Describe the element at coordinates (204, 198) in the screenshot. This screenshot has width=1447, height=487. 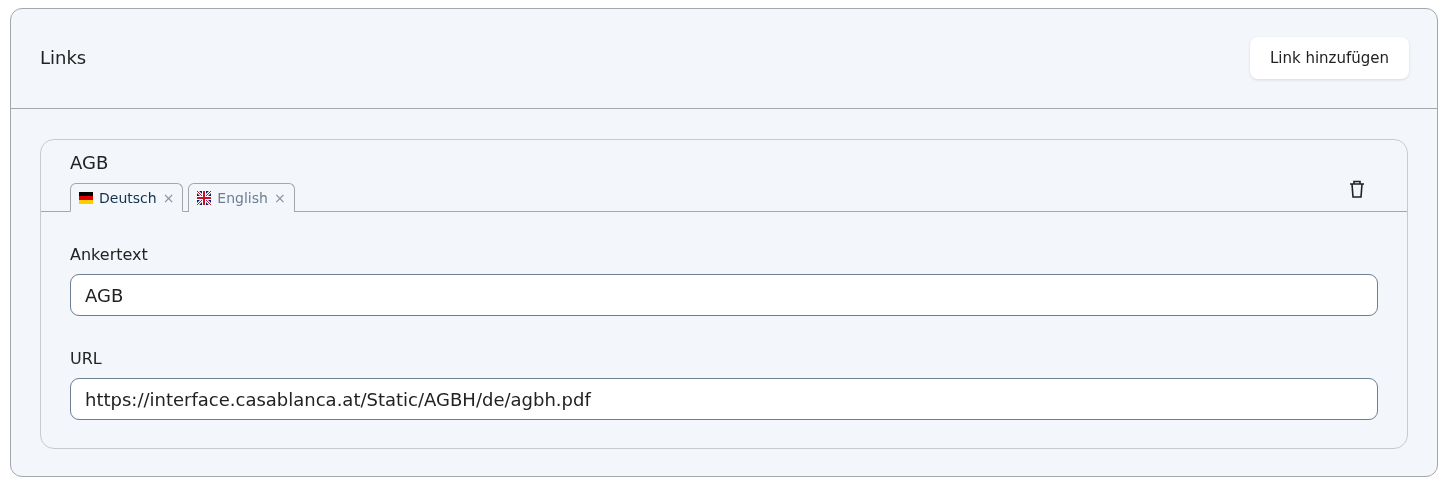
I see `british-flag-icon` at that location.